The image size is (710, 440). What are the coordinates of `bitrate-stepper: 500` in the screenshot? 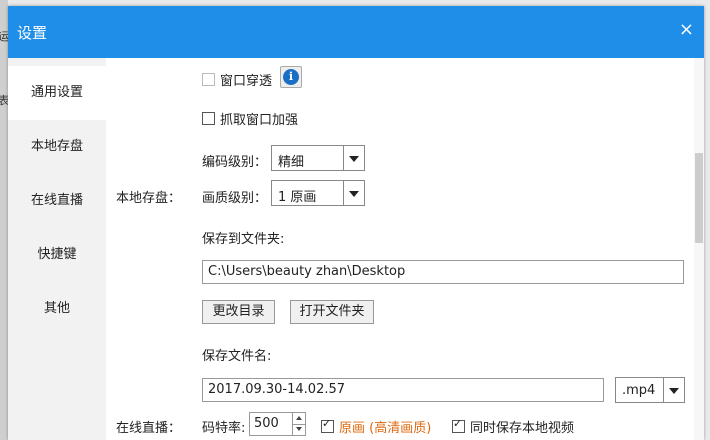 It's located at (277, 424).